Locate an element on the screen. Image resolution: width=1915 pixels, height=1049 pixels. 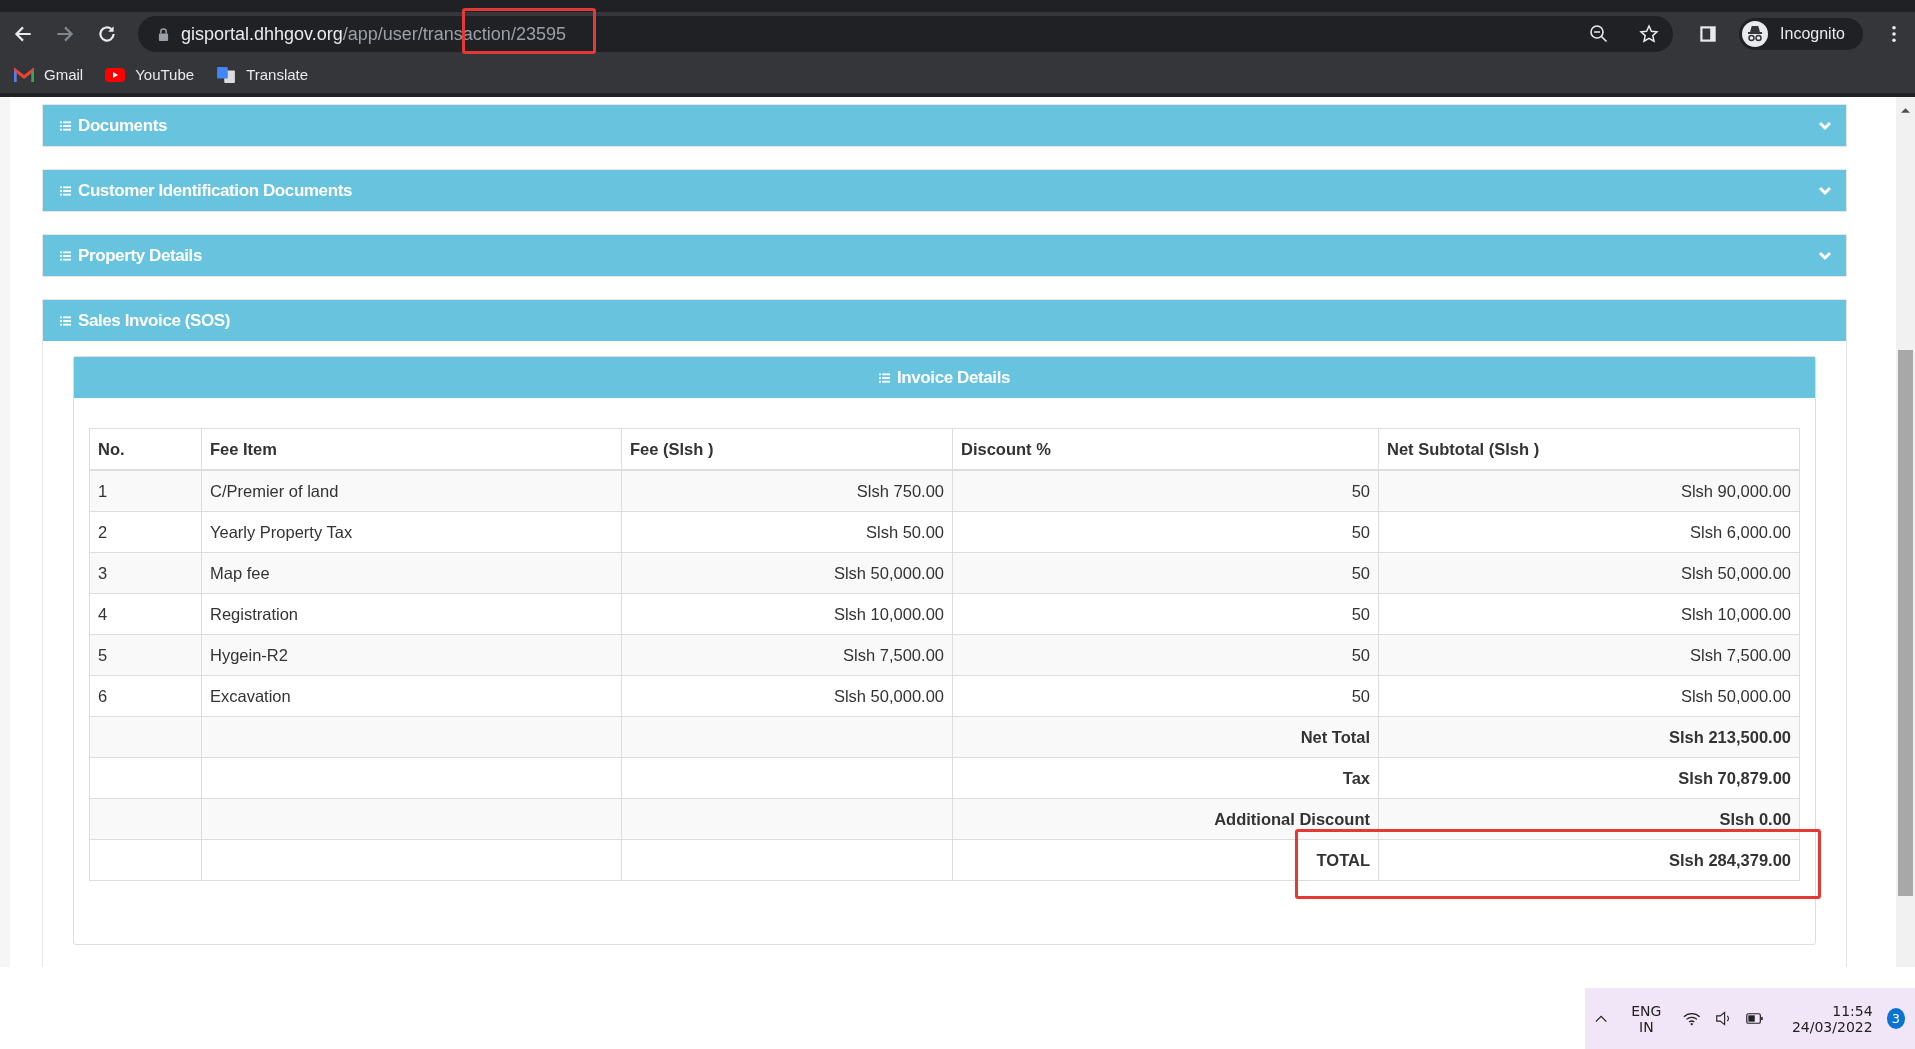
summary-label: Tax is located at coordinates (1165, 778).